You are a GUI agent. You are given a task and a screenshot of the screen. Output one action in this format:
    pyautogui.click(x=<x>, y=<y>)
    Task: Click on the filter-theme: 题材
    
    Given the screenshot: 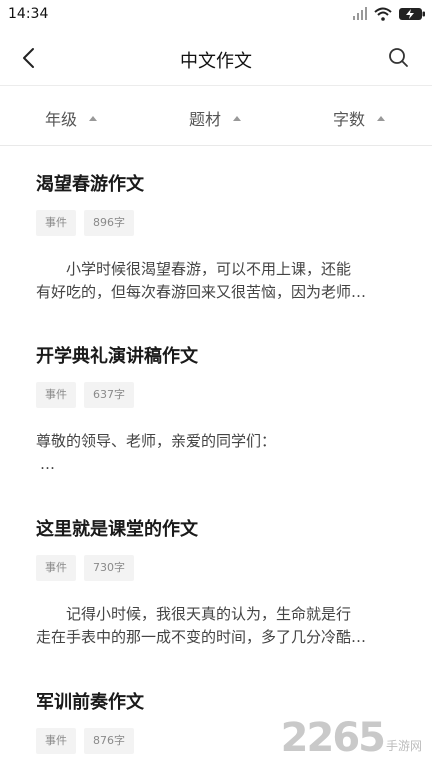 What is the action you would take?
    pyautogui.click(x=215, y=118)
    